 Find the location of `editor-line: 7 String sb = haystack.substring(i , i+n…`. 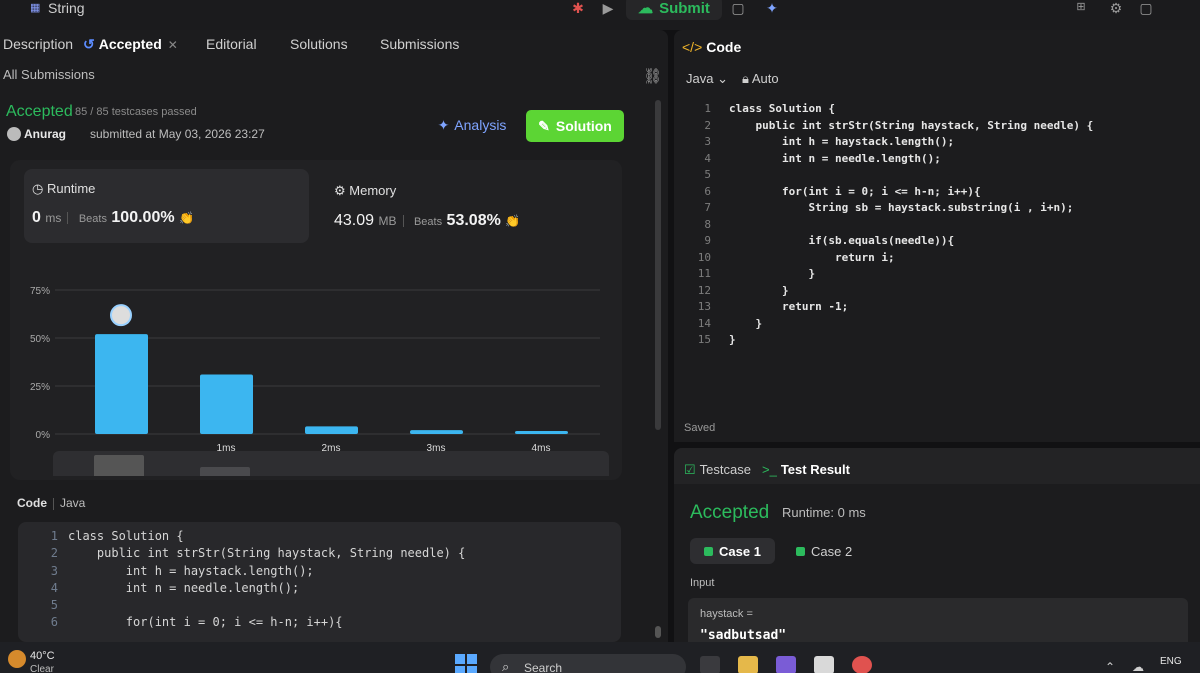

editor-line: 7 String sb = haystack.substring(i , i+n… is located at coordinates (937, 209).